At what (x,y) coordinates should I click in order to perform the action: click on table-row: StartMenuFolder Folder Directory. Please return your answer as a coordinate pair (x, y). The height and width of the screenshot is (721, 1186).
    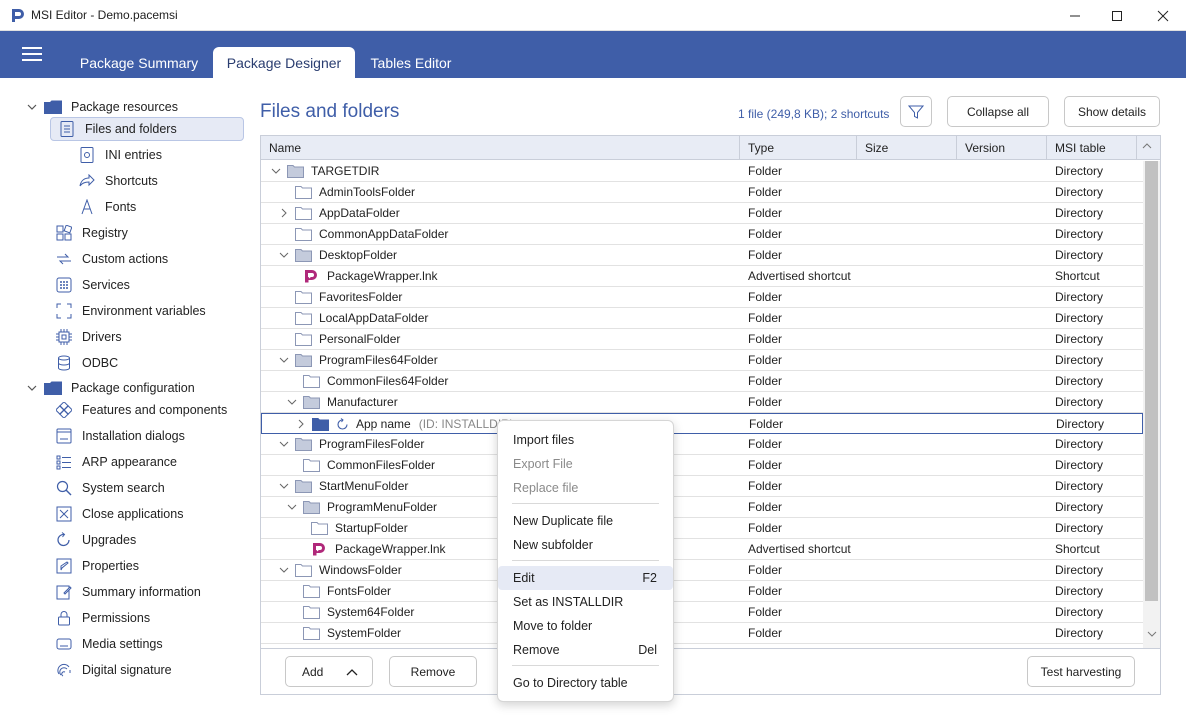
    Looking at the image, I should click on (702, 486).